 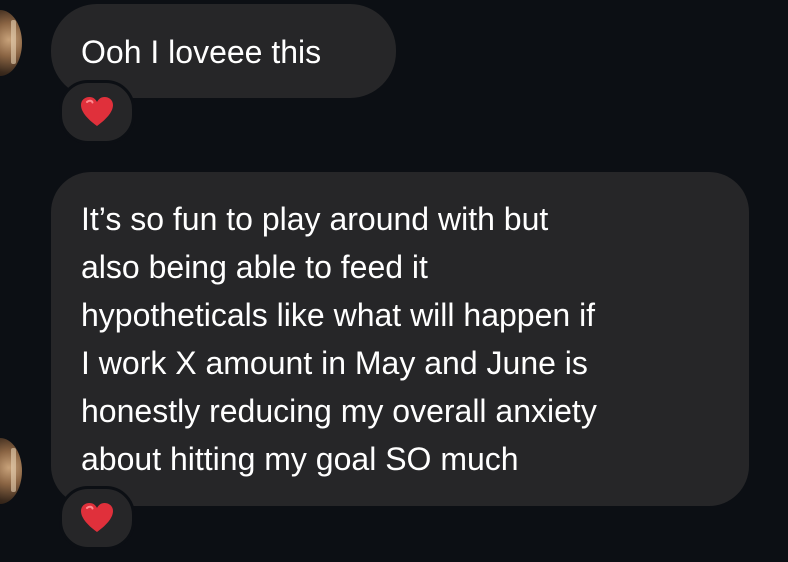 I want to click on message-line: about hitting my goal SO much, so click(x=300, y=459).